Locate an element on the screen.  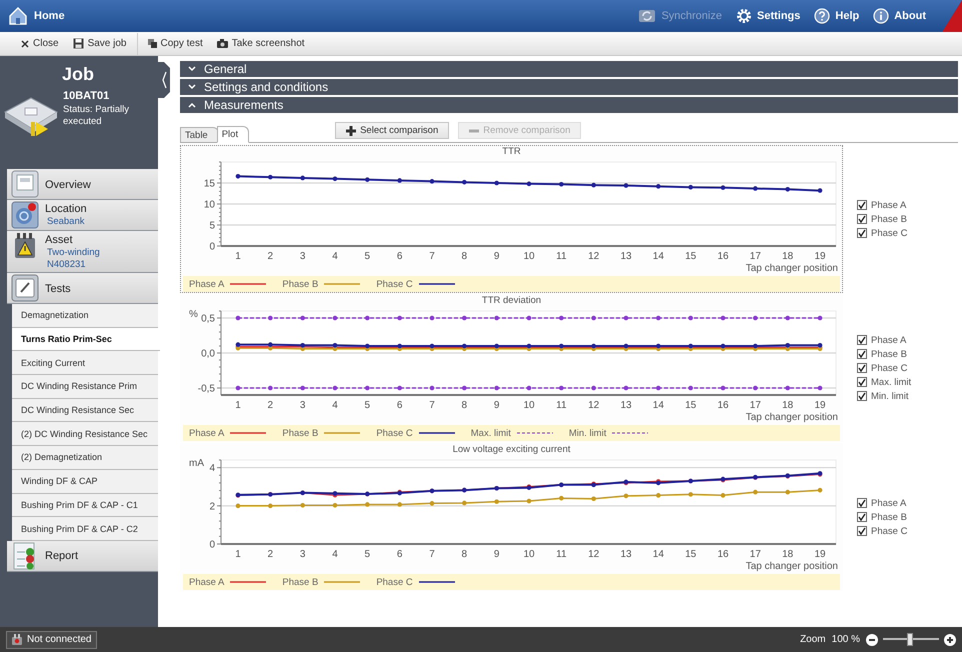
test-item: Winding DF & CAP is located at coordinates (85, 482).